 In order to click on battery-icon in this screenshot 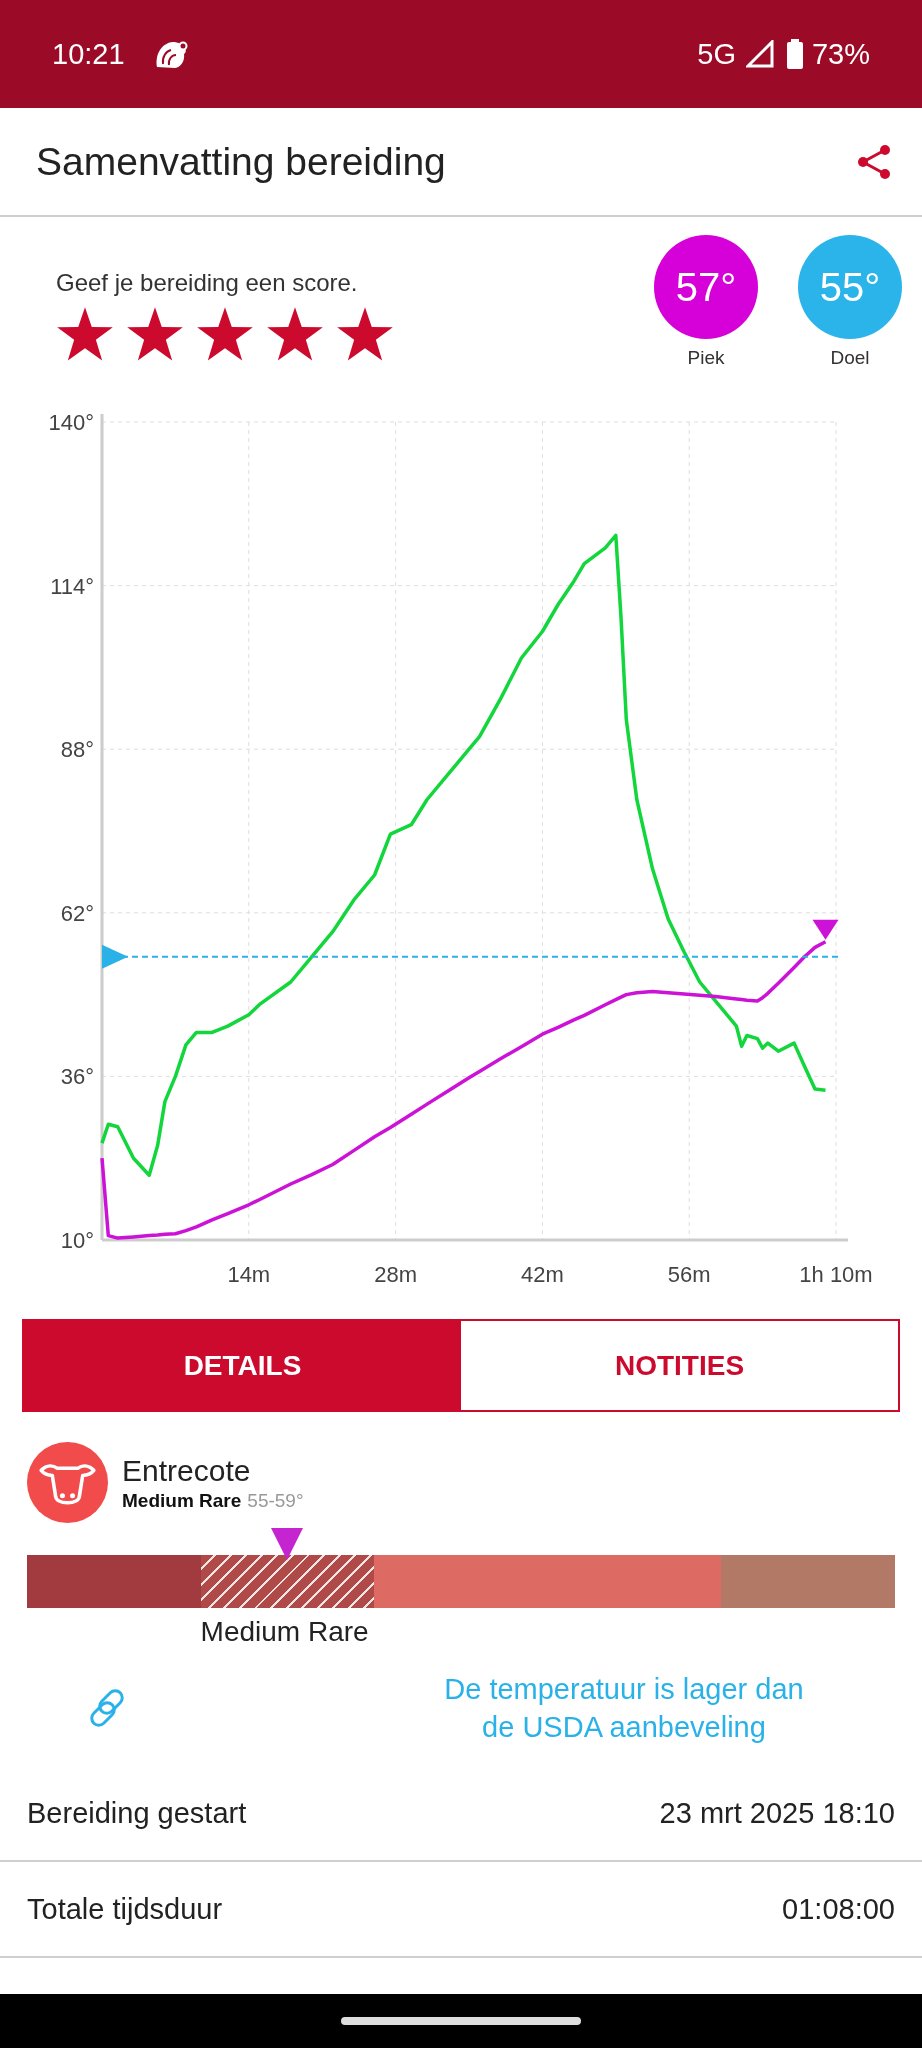, I will do `click(794, 54)`.